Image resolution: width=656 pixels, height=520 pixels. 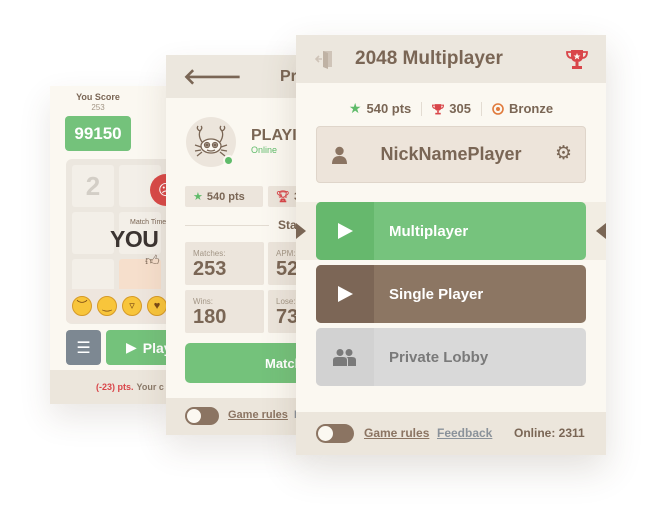 I want to click on online-indicator, so click(x=228, y=160).